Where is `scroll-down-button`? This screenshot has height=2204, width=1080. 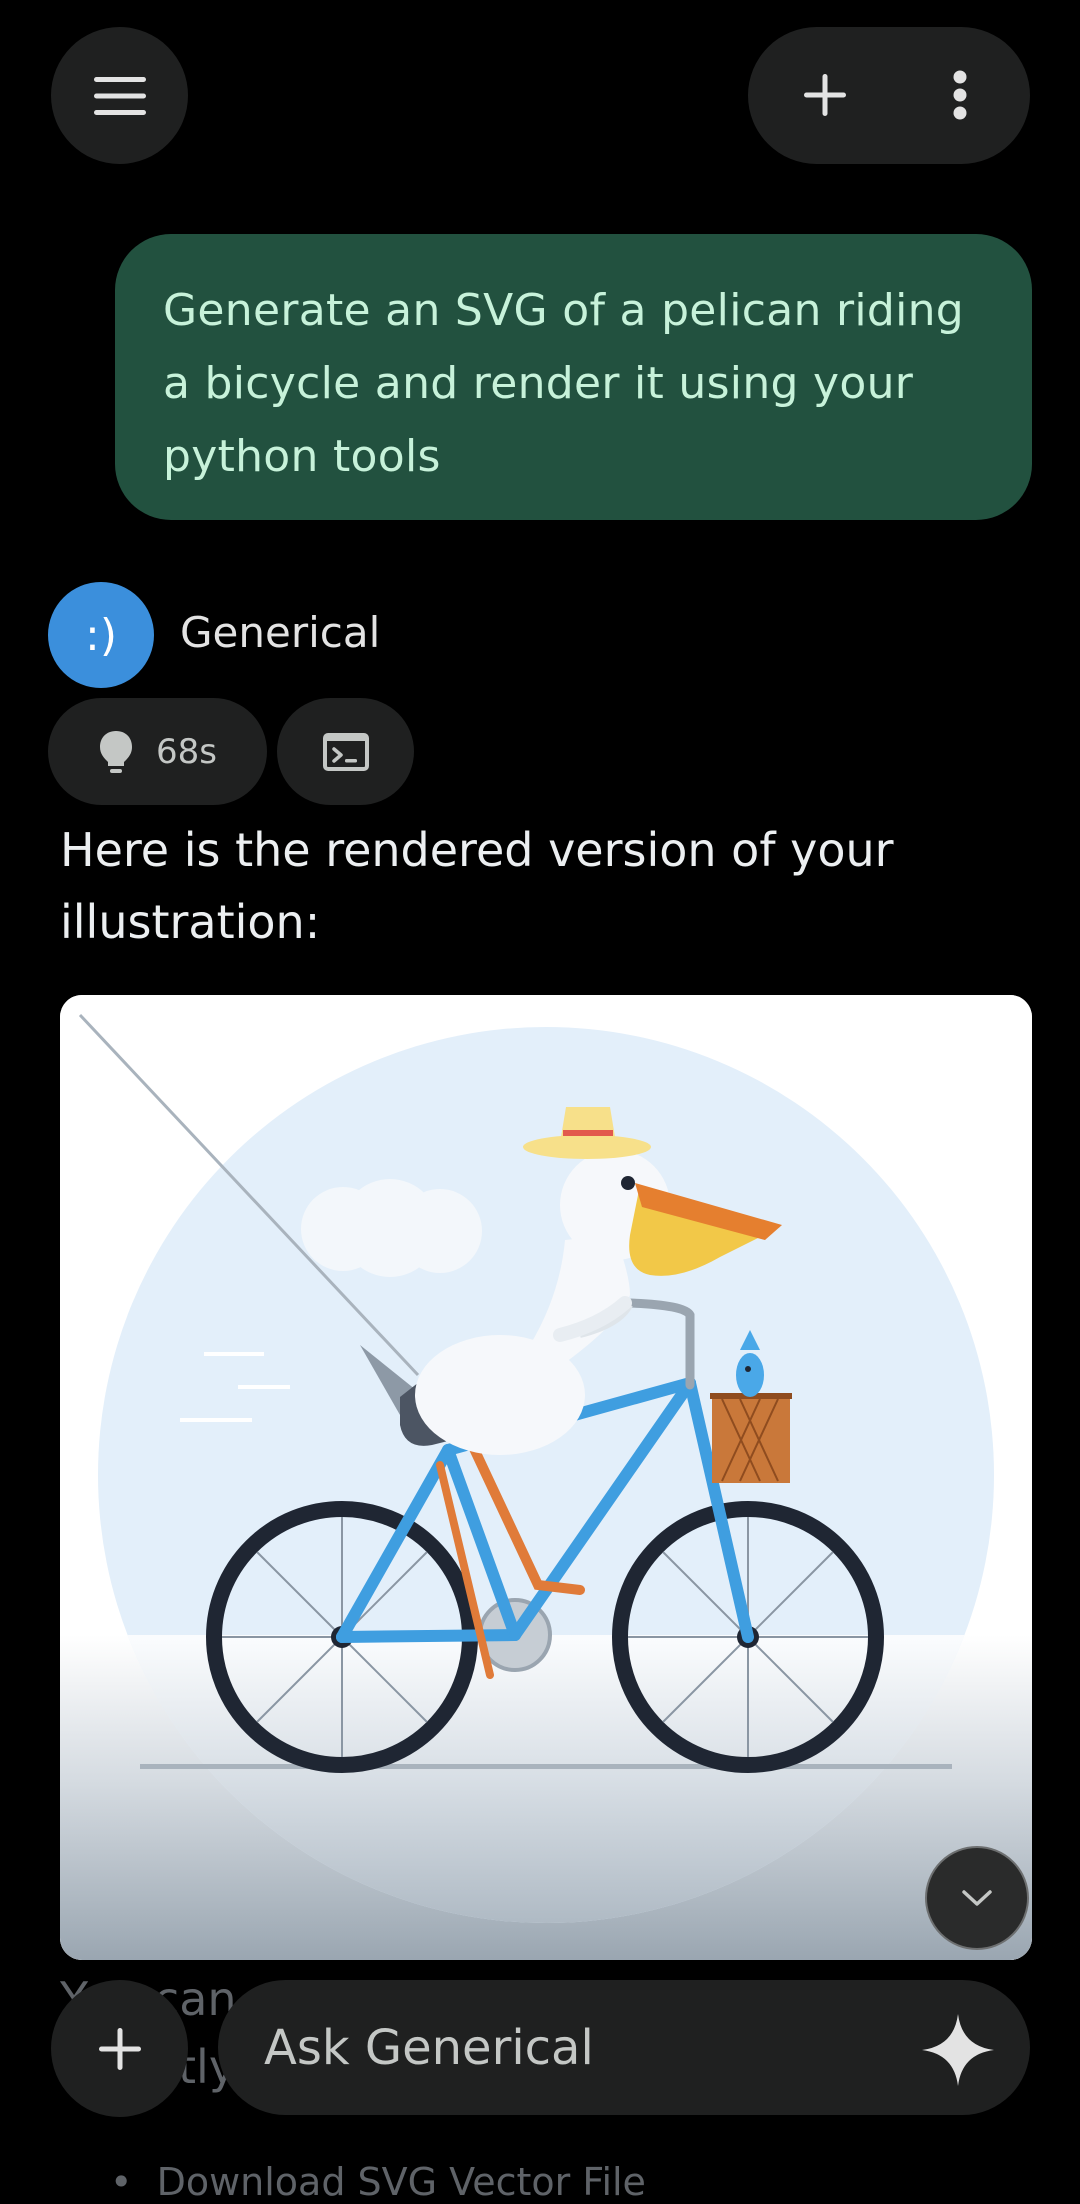 scroll-down-button is located at coordinates (977, 1898).